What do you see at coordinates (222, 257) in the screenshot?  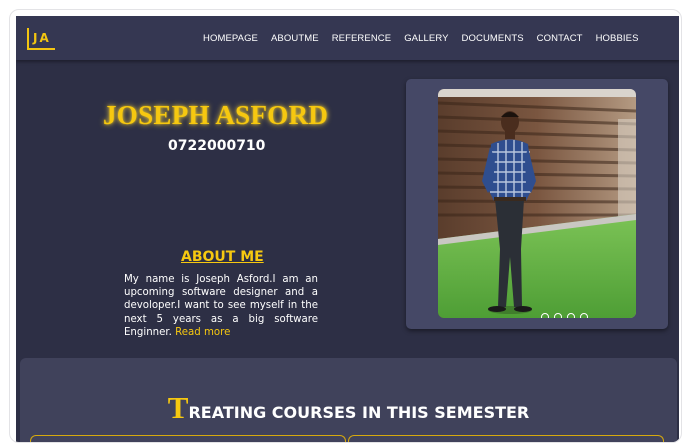 I see `about-title: ABOUT ME` at bounding box center [222, 257].